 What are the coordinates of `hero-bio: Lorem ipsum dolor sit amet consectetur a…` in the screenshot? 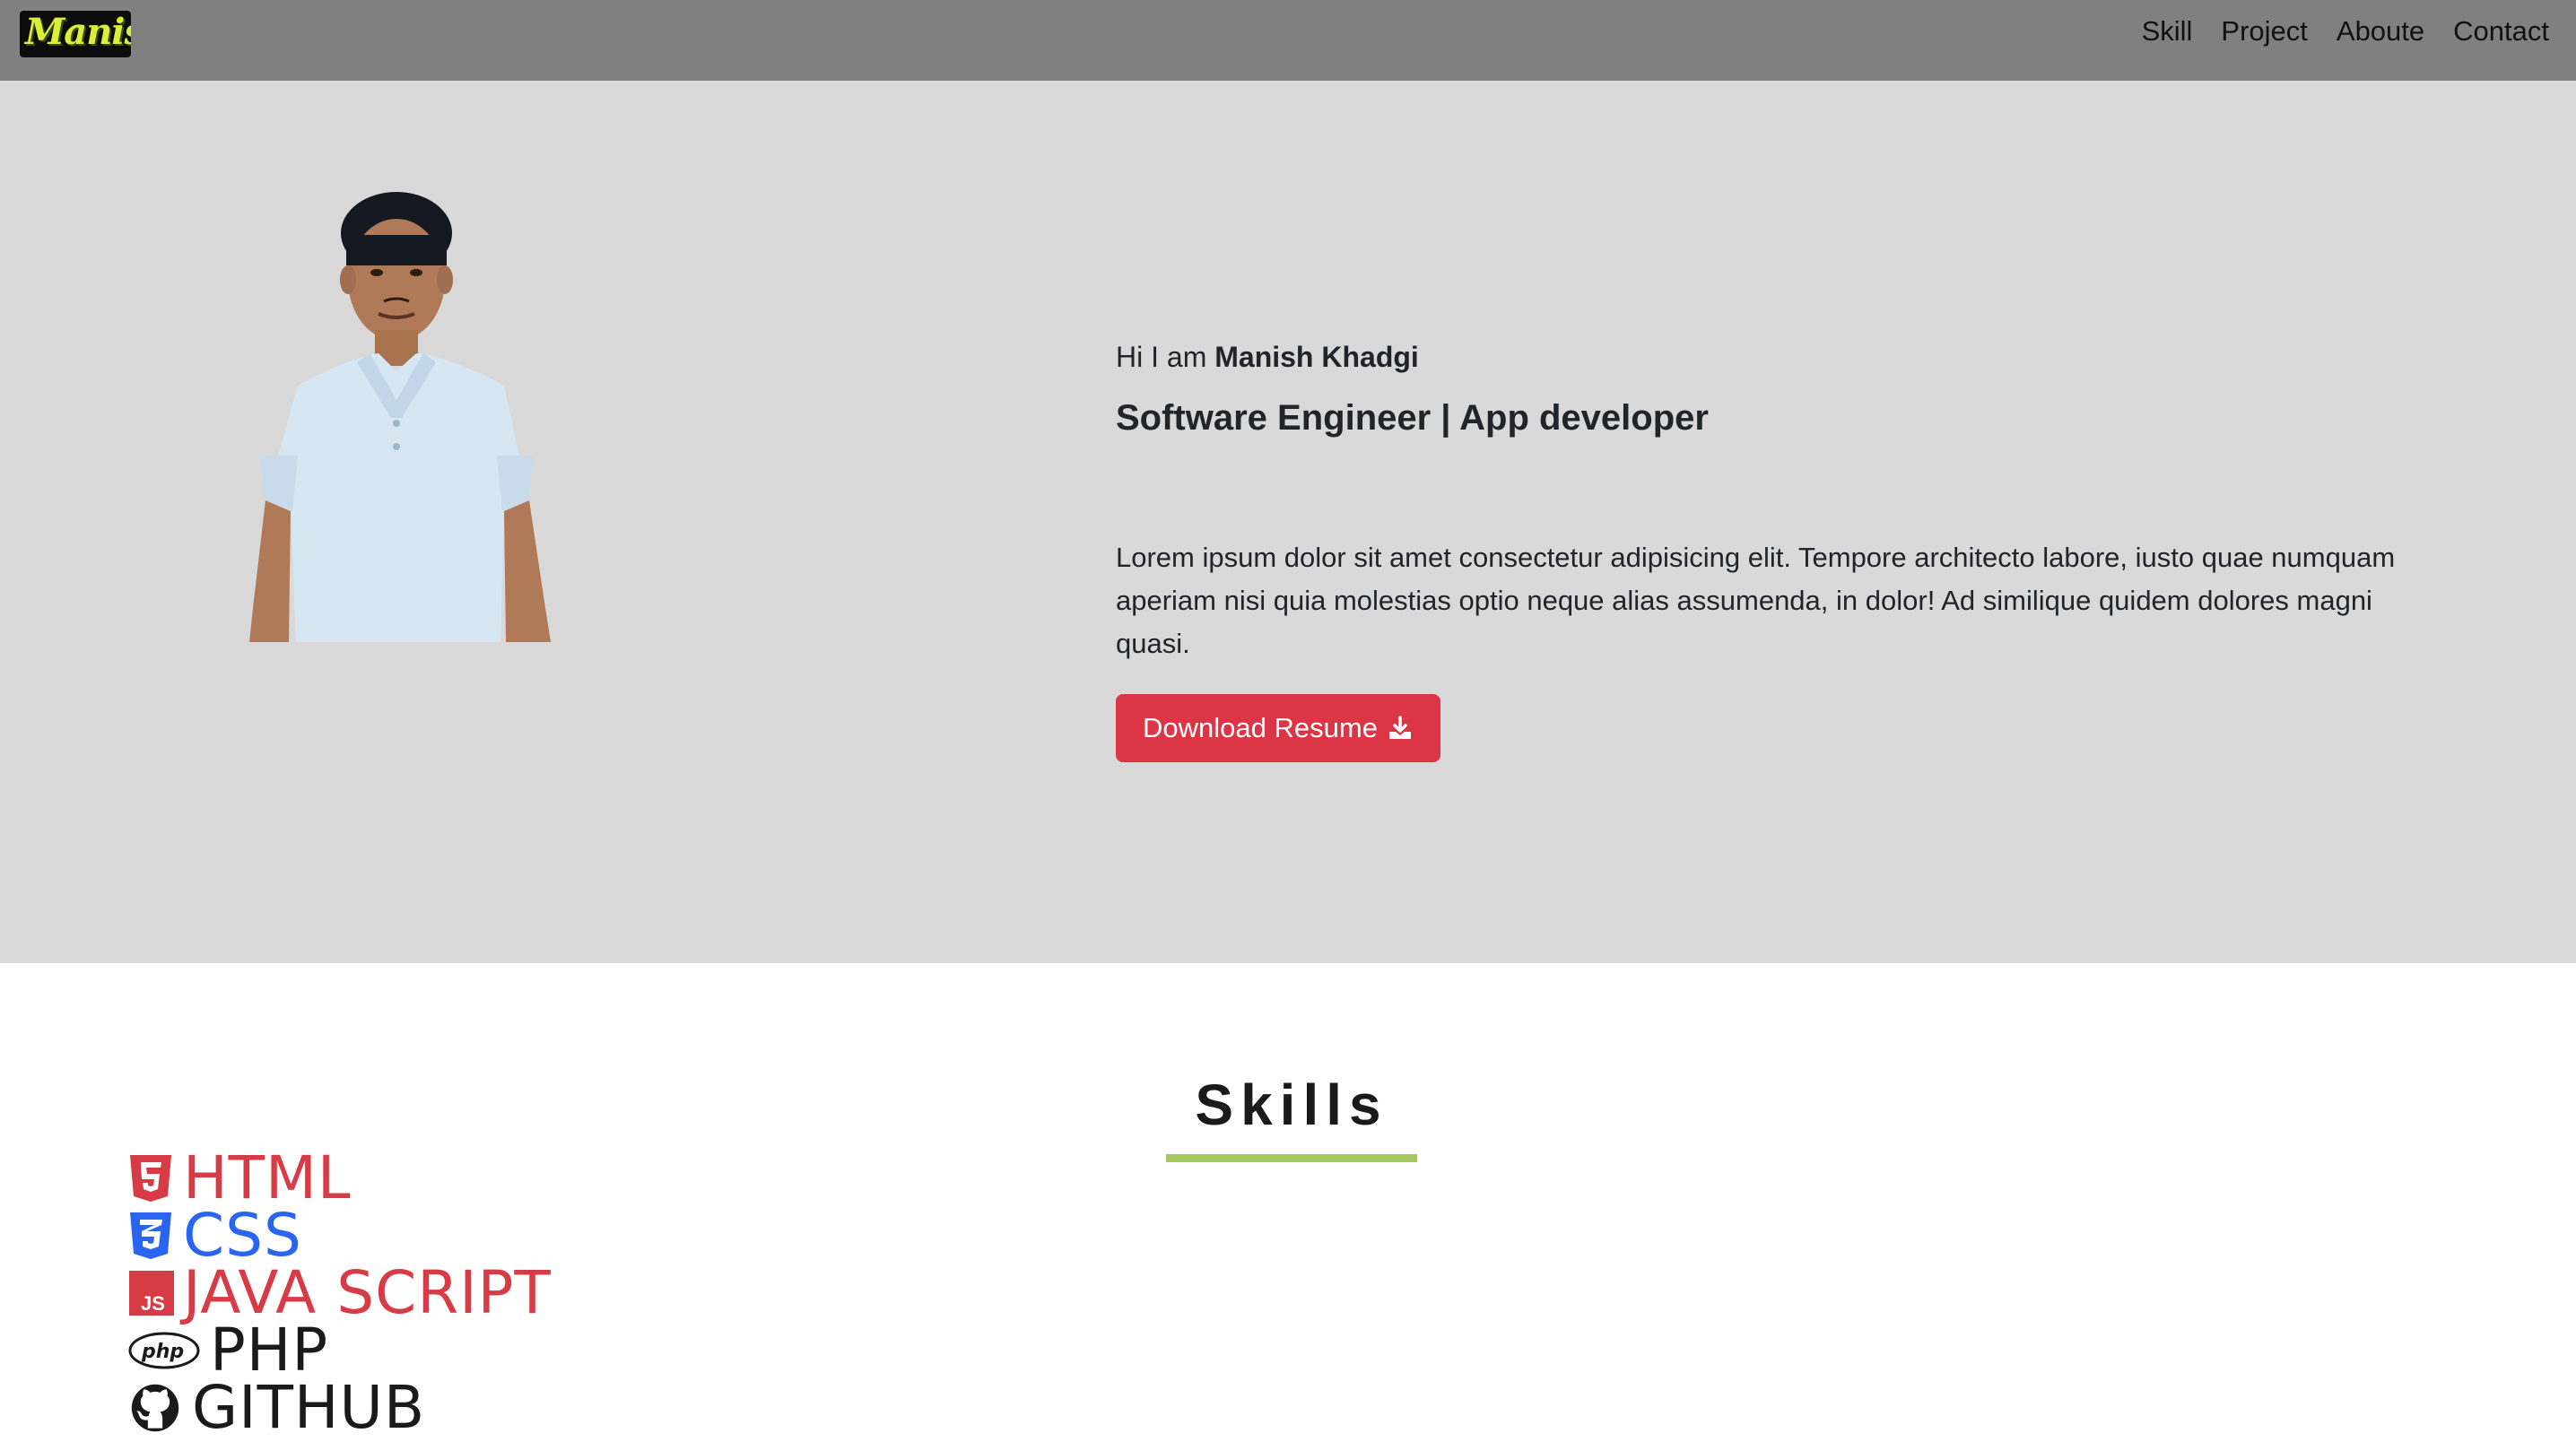 It's located at (1756, 600).